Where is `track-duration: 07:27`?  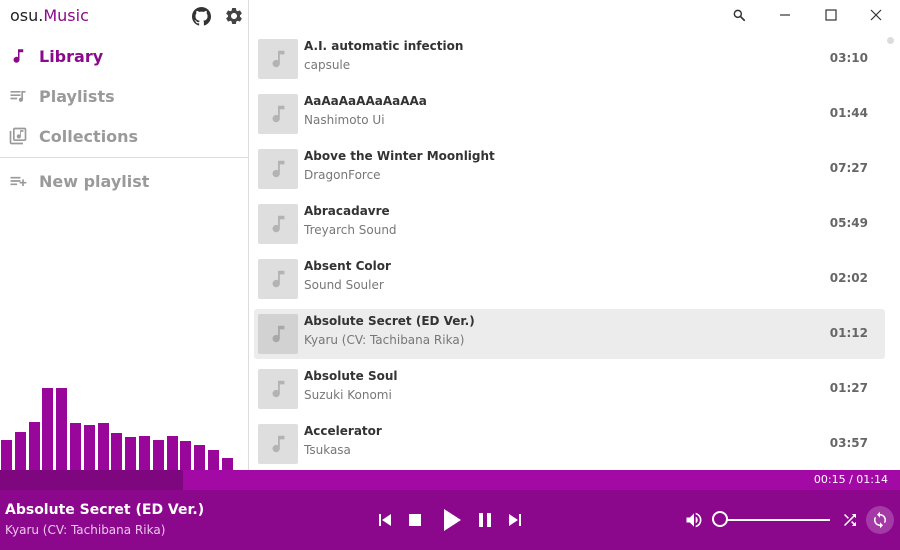 track-duration: 07:27 is located at coordinates (848, 168).